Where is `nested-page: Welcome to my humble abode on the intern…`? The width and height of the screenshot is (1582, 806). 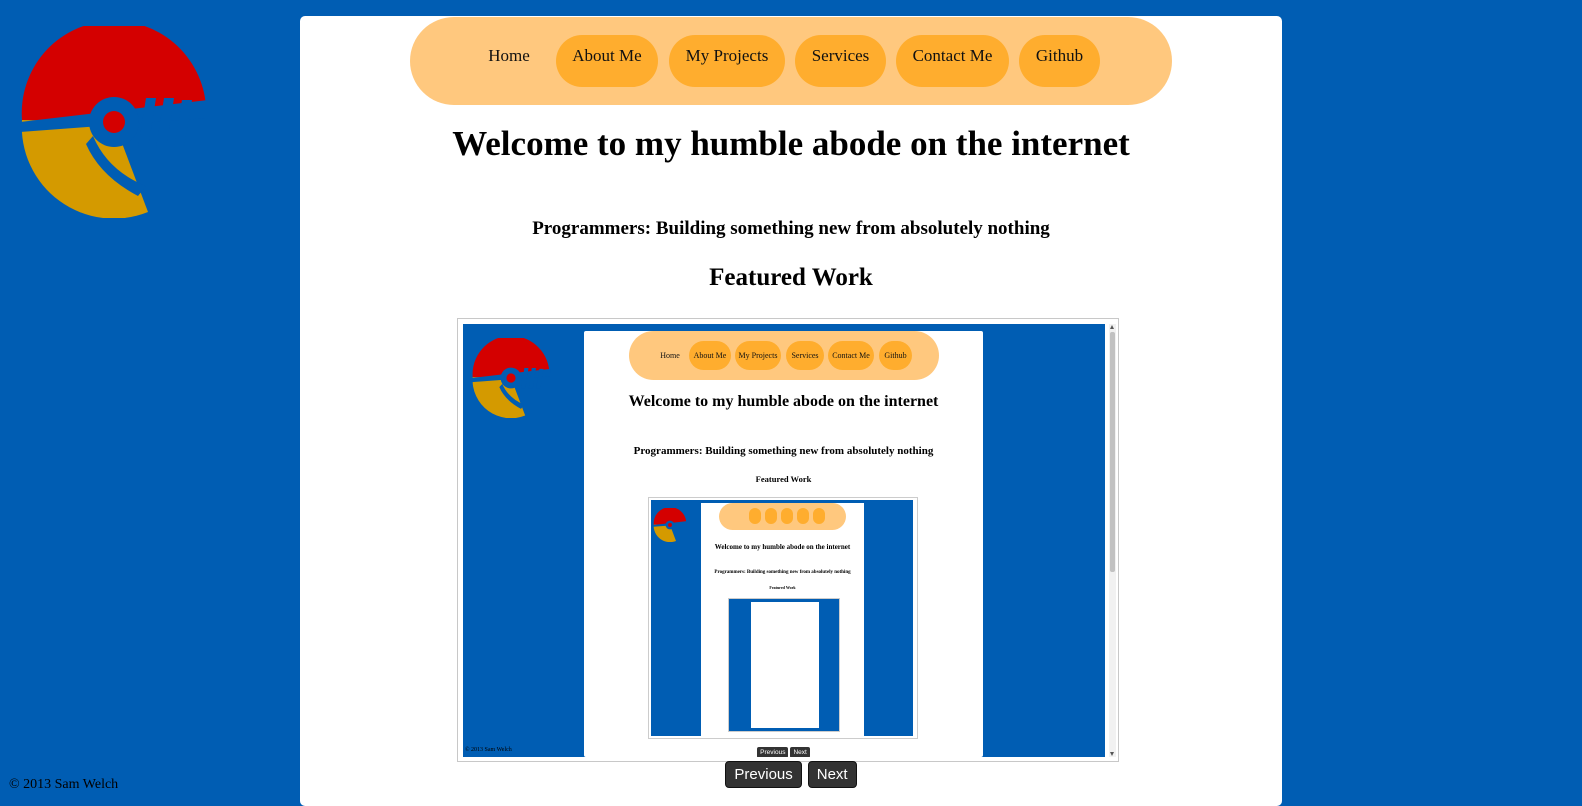 nested-page: Welcome to my humble abode on the intern… is located at coordinates (782, 619).